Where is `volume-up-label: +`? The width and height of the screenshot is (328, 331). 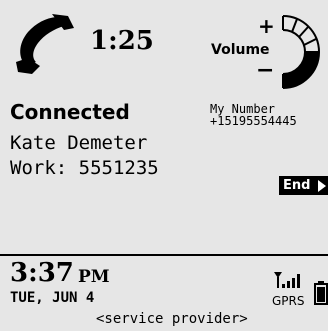
volume-up-label: + is located at coordinates (266, 26).